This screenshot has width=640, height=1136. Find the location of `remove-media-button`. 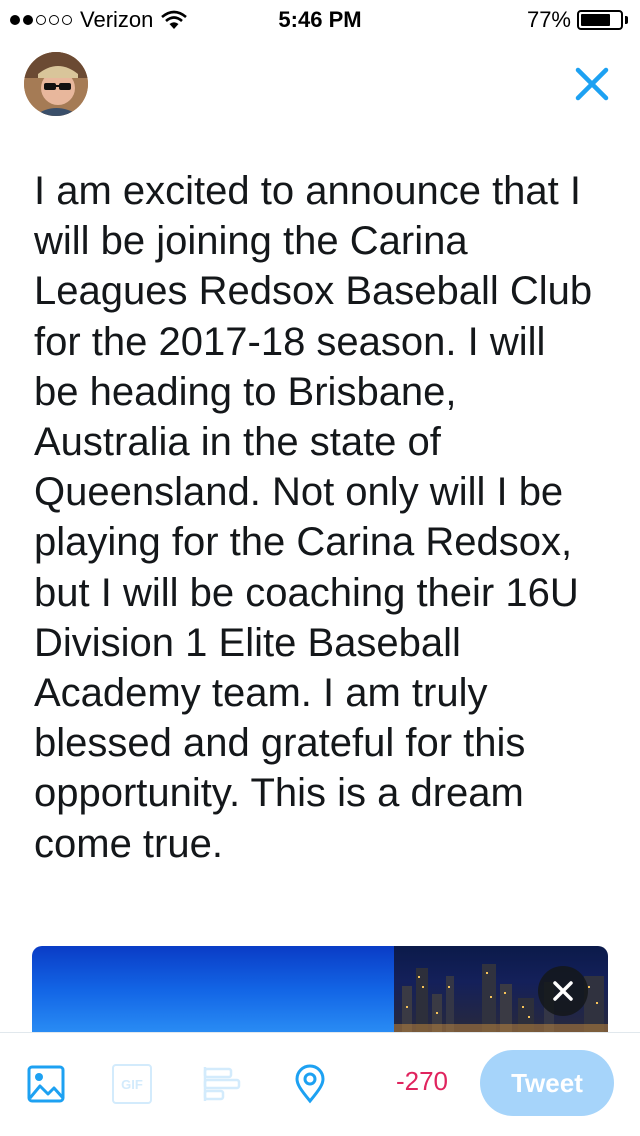

remove-media-button is located at coordinates (563, 991).